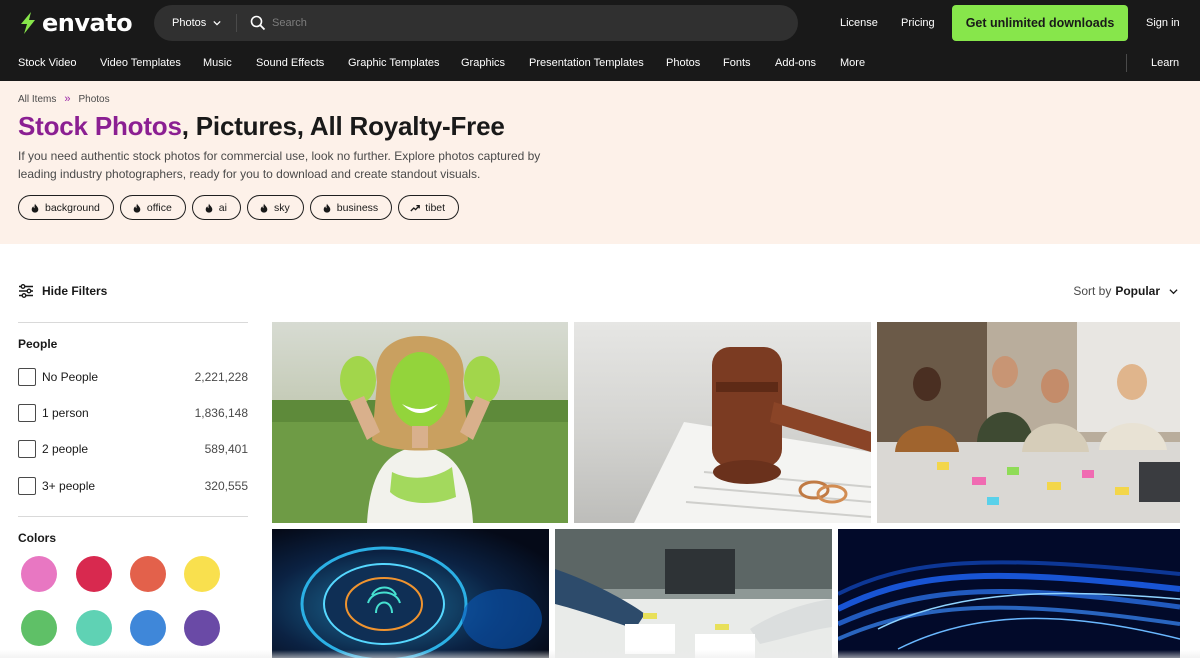 This screenshot has height=658, width=1200. What do you see at coordinates (94, 99) in the screenshot?
I see `breadcrumb-photos: Photos` at bounding box center [94, 99].